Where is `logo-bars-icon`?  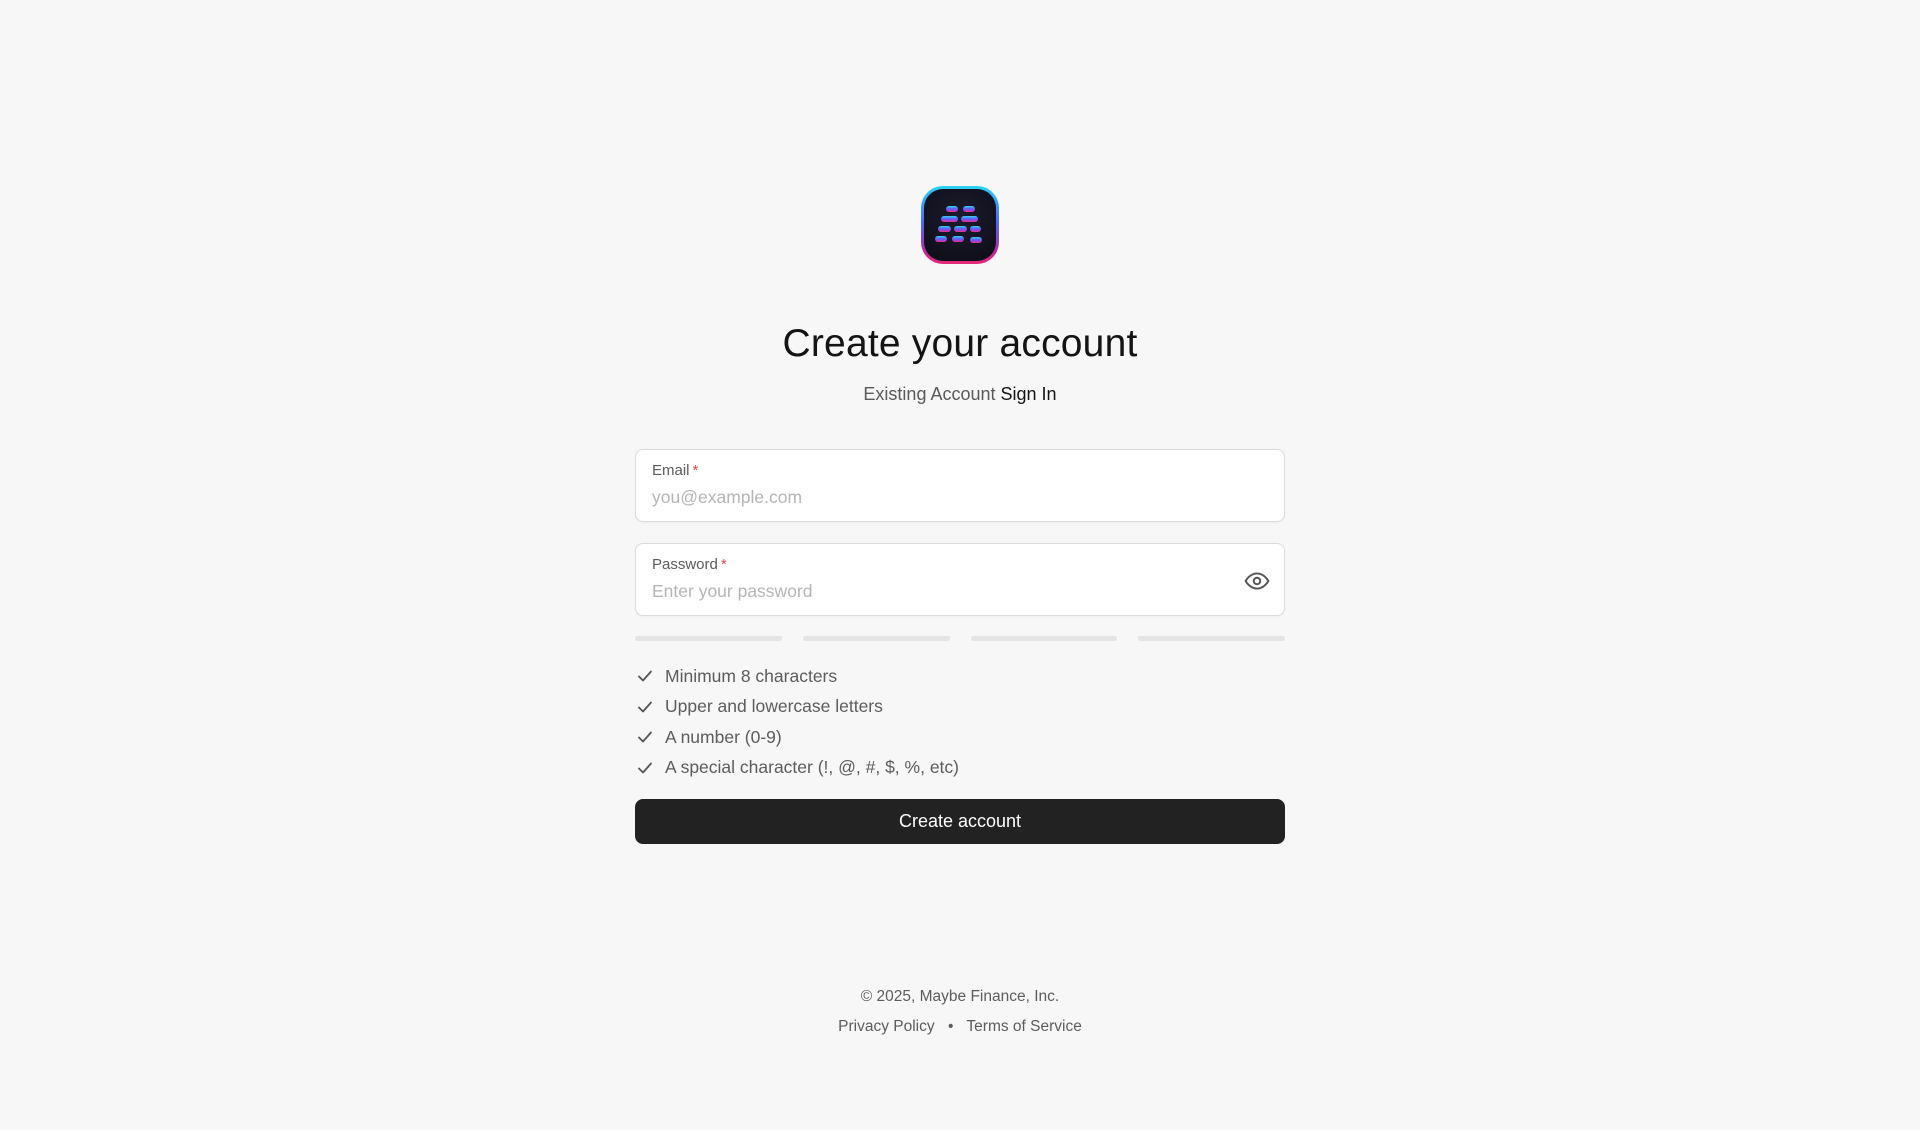 logo-bars-icon is located at coordinates (958, 224).